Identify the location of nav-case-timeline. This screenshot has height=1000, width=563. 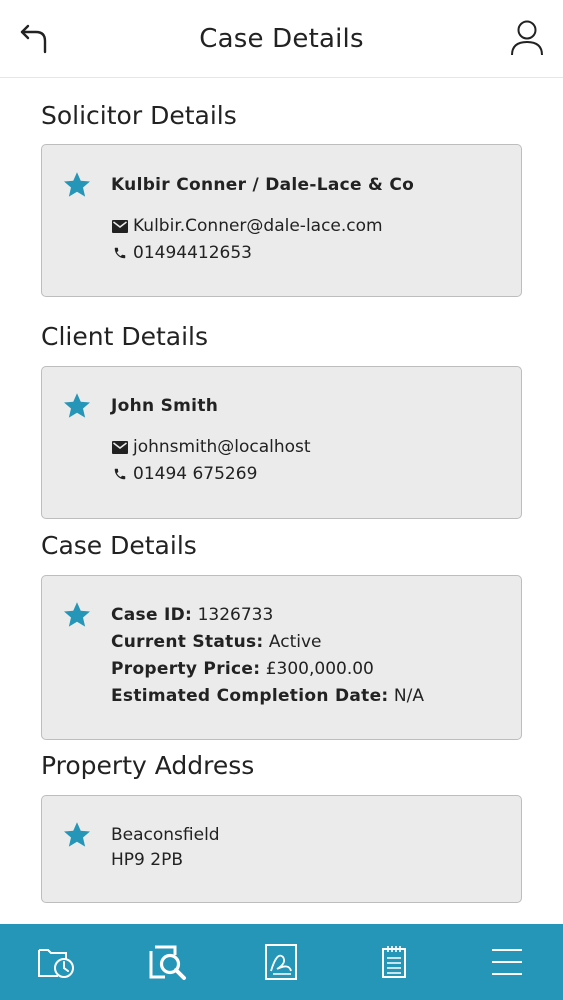
(56, 962).